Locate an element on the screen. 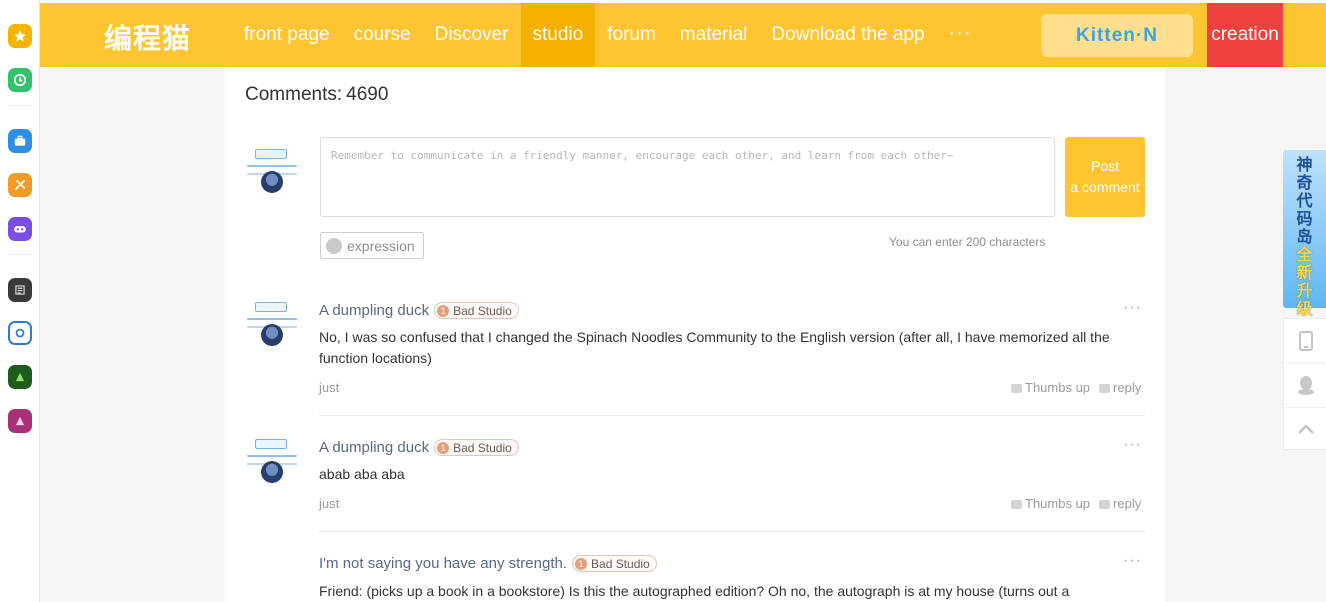 This screenshot has height=602, width=1326. cat-face-icon is located at coordinates (334, 245).